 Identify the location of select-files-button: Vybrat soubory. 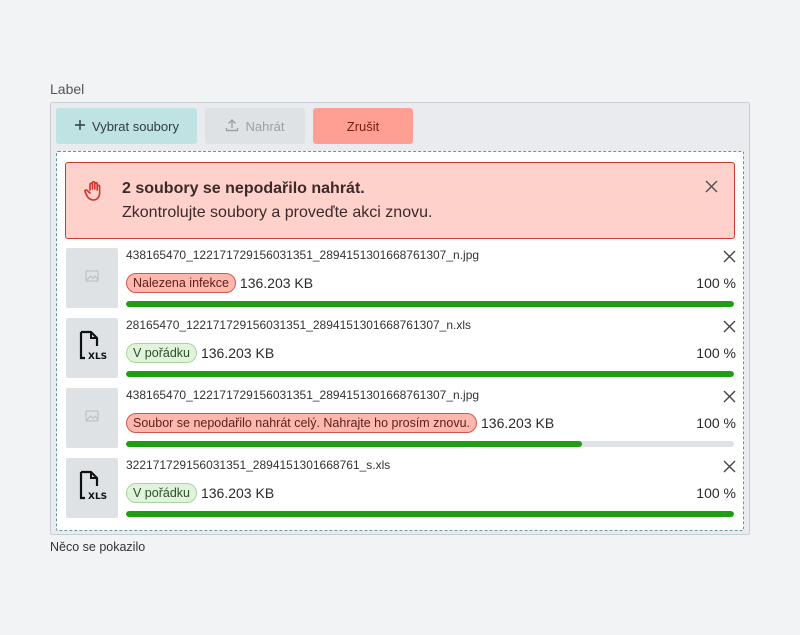
(126, 126).